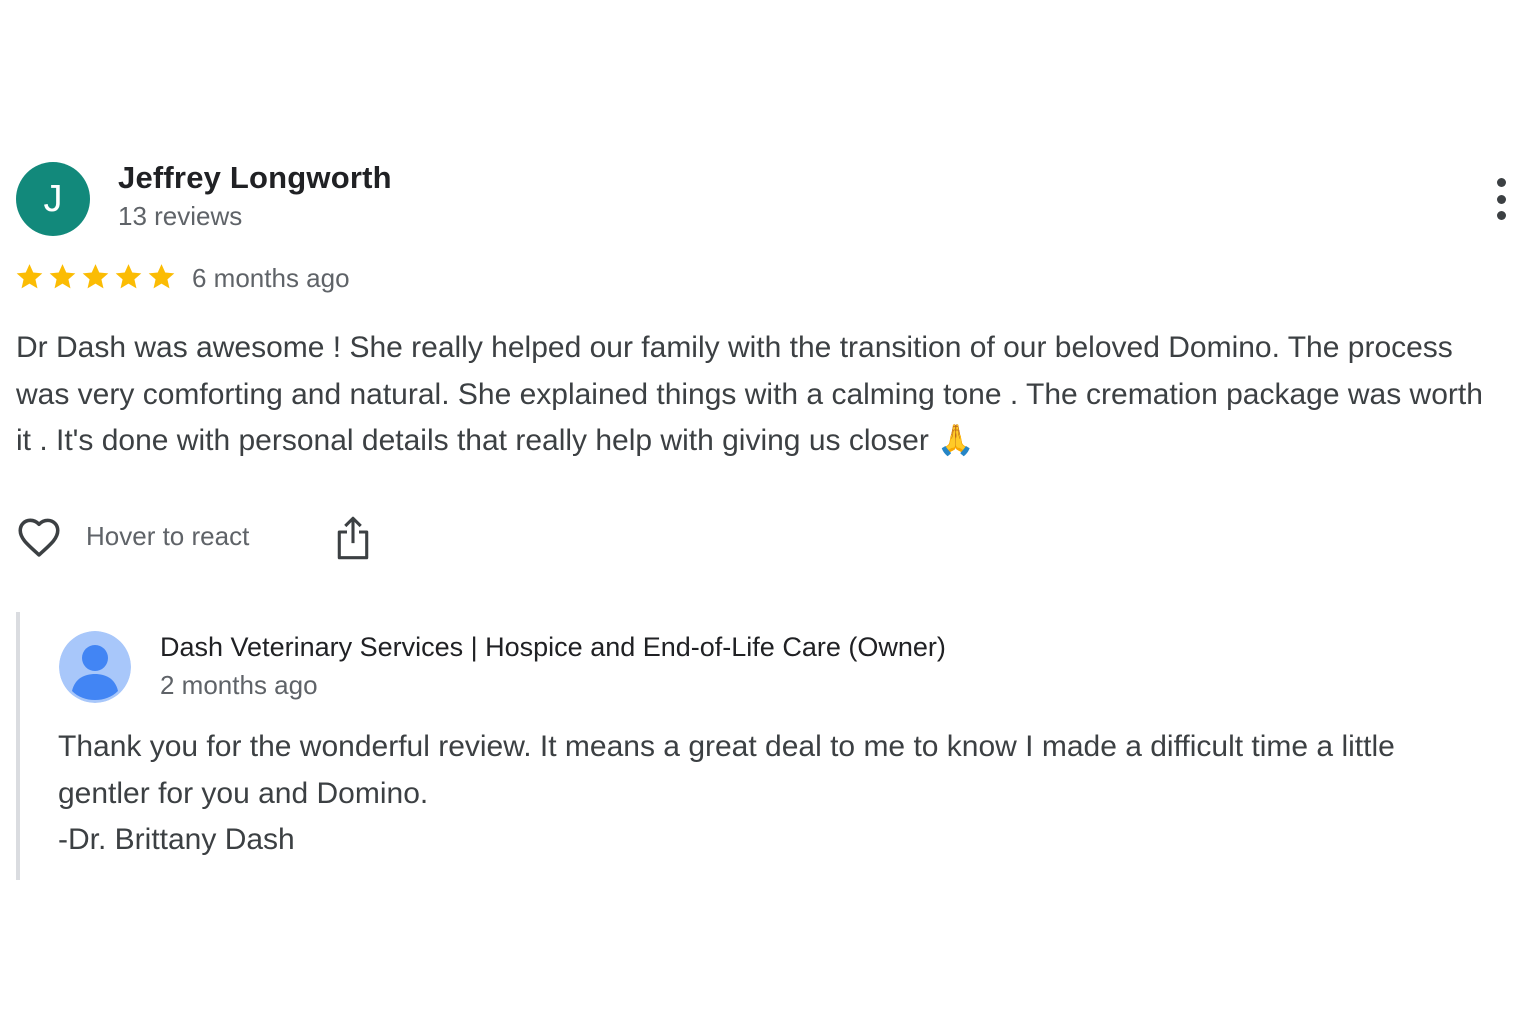  I want to click on reviewer-name: Jeffrey Longworth, so click(255, 178).